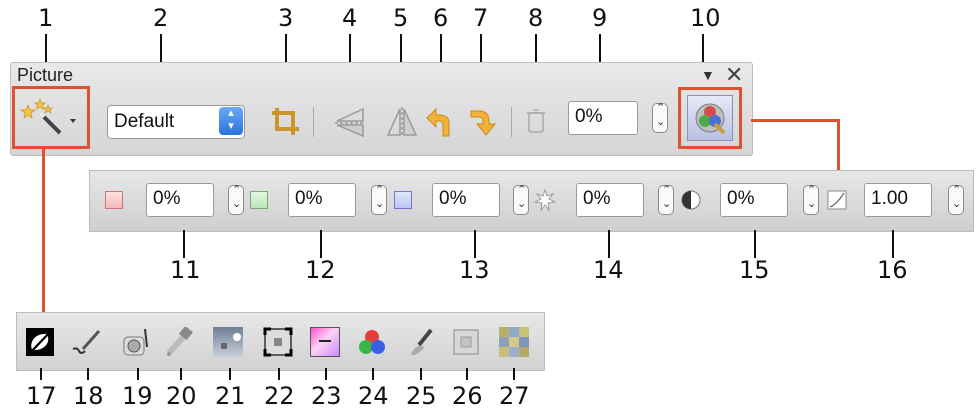 This screenshot has width=976, height=416. I want to click on flip-horizontally-icon, so click(402, 122).